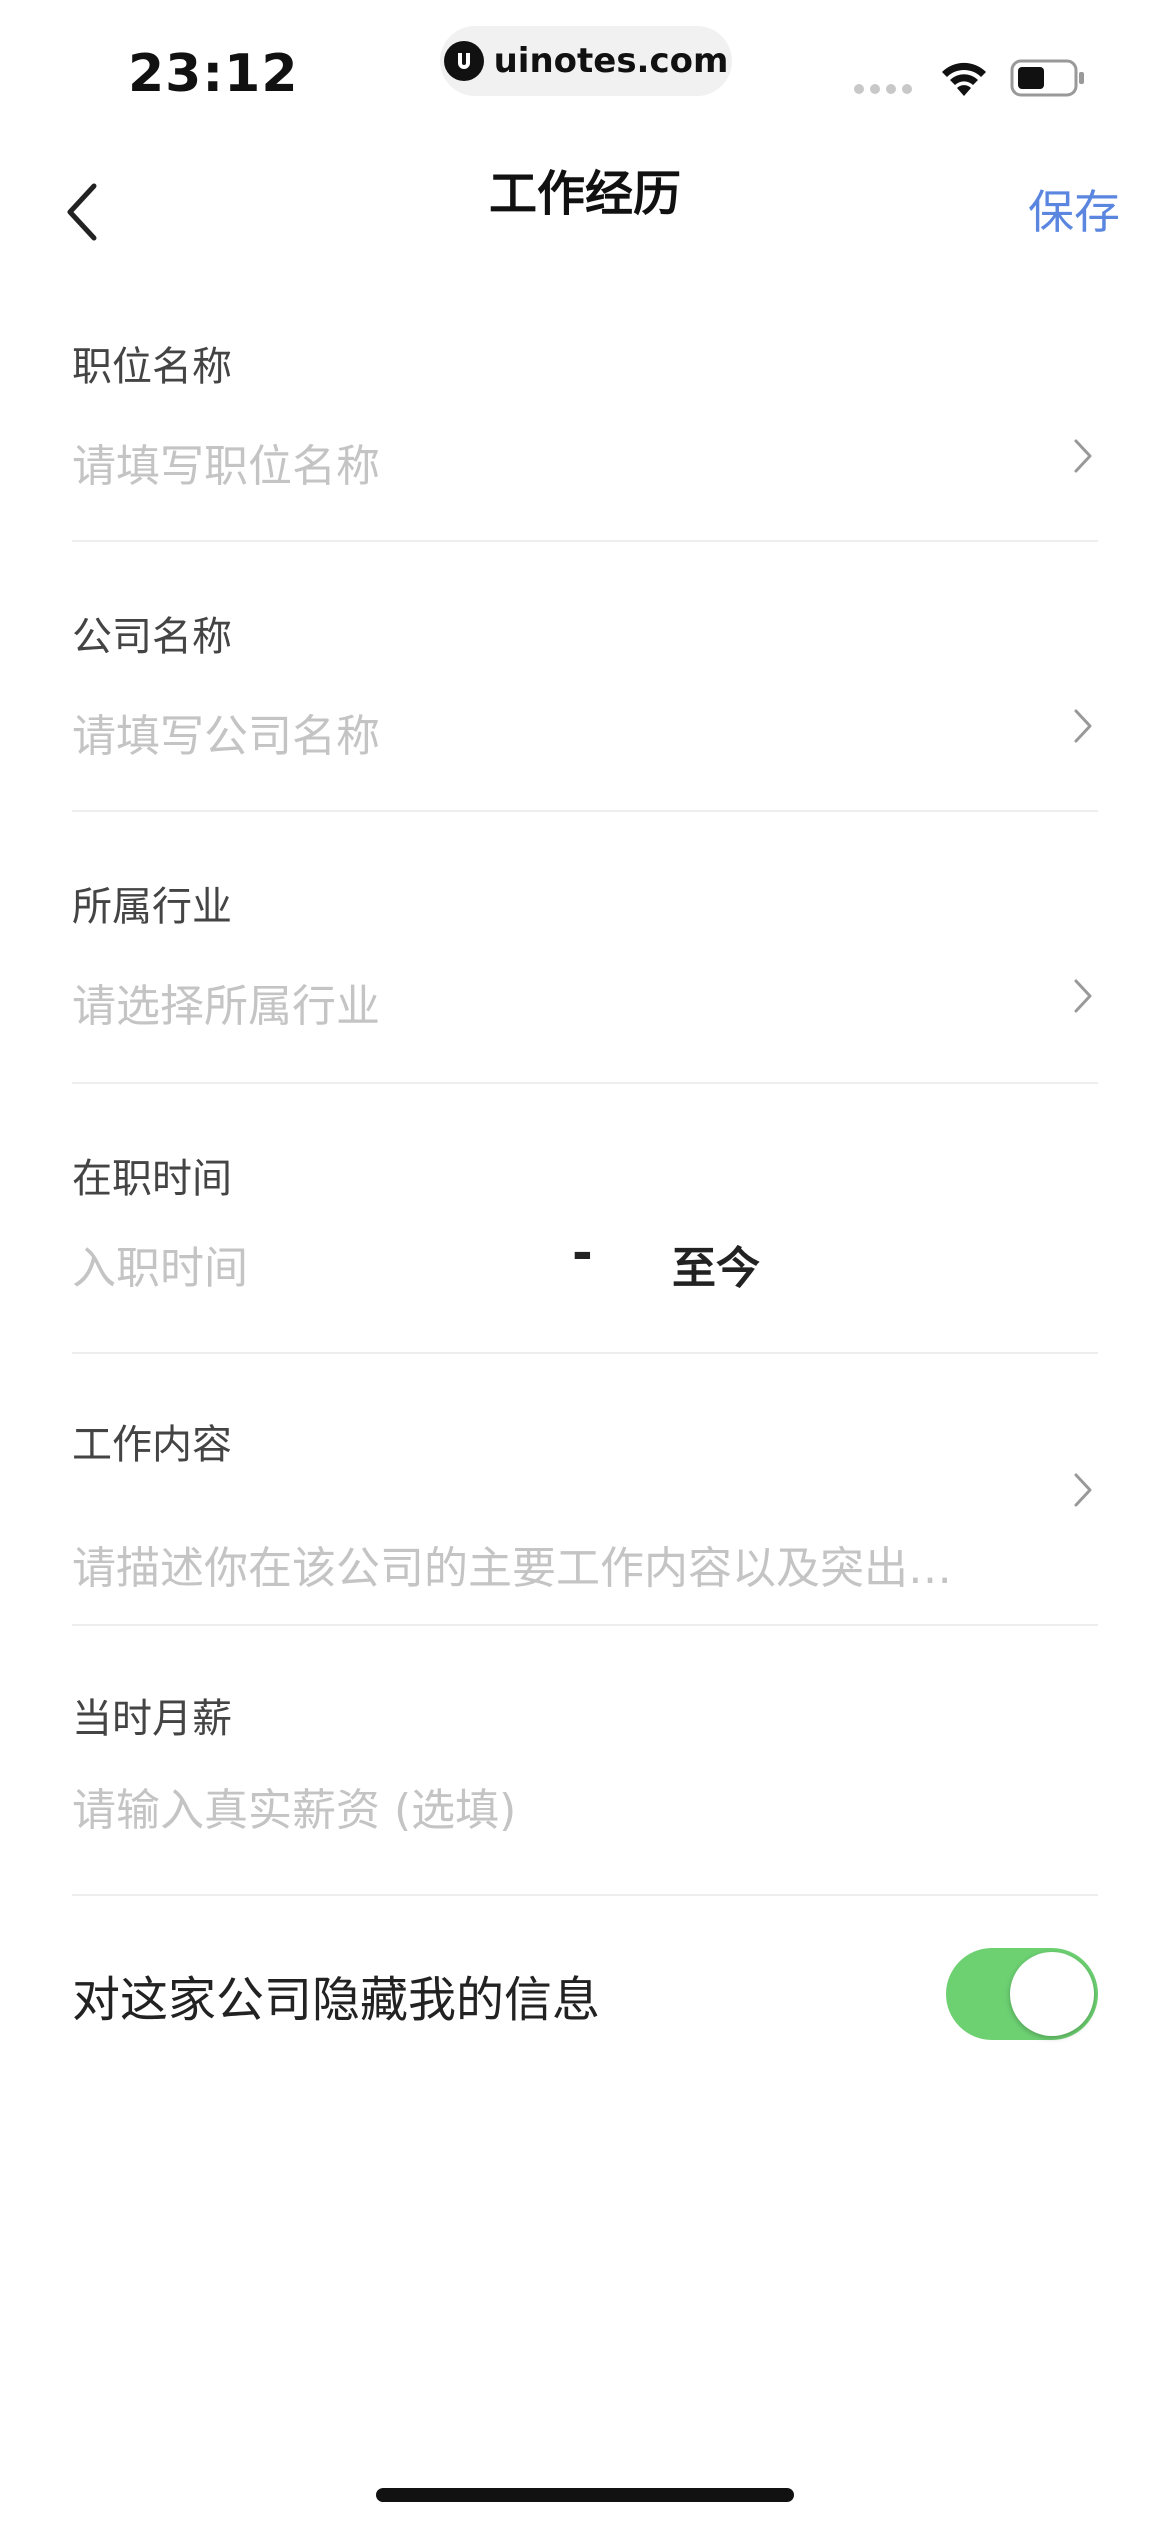 The width and height of the screenshot is (1170, 2532). I want to click on industry-row: 所属行业 请选择所属行业, so click(585, 948).